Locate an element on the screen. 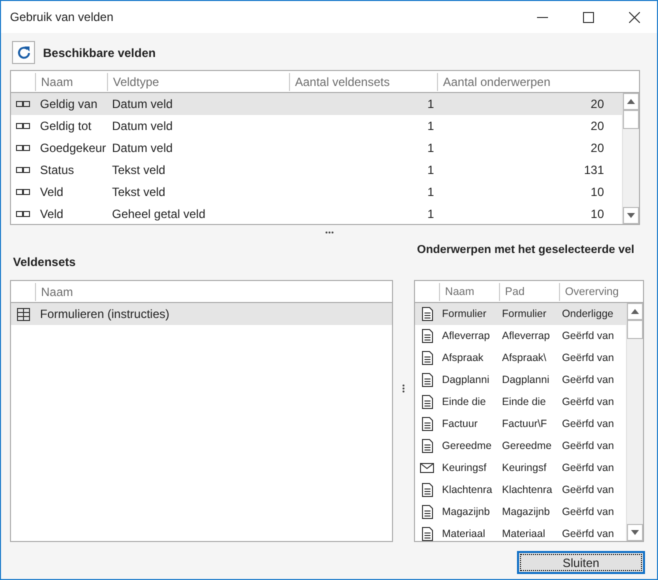 The image size is (658, 580). table-cell-text: Keuringsf is located at coordinates (524, 468).